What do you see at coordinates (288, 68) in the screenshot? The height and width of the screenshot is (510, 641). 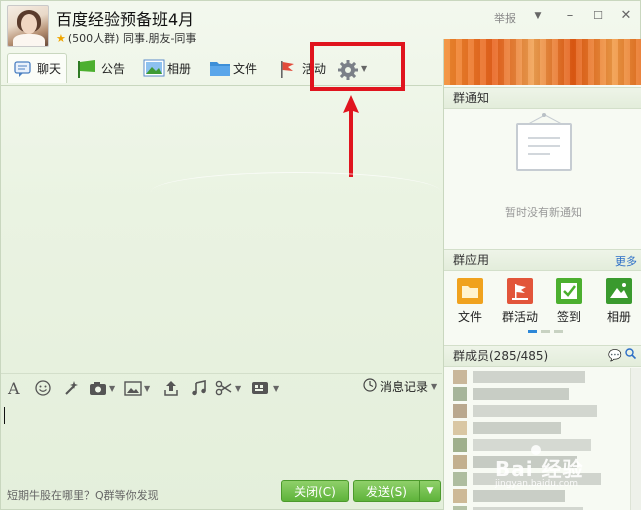 I see `flag-icon` at bounding box center [288, 68].